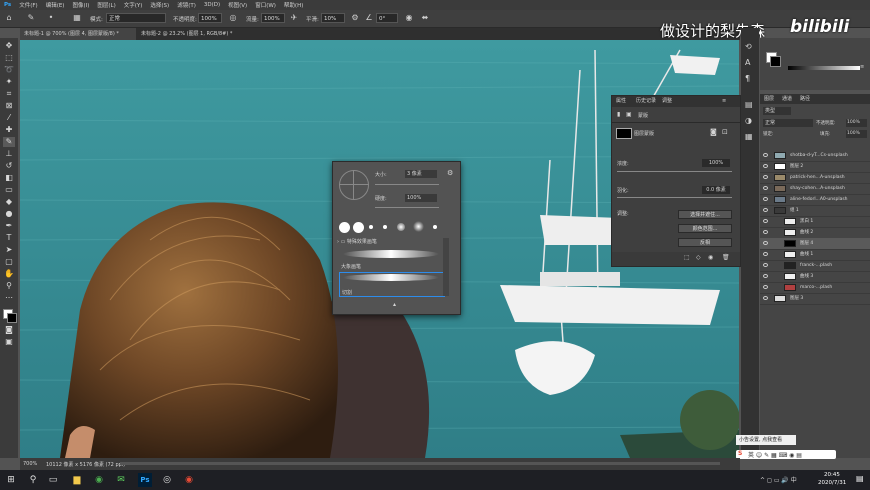 The image size is (870, 490). Describe the element at coordinates (747, 78) in the screenshot. I see `paragraph-icon: ¶` at that location.